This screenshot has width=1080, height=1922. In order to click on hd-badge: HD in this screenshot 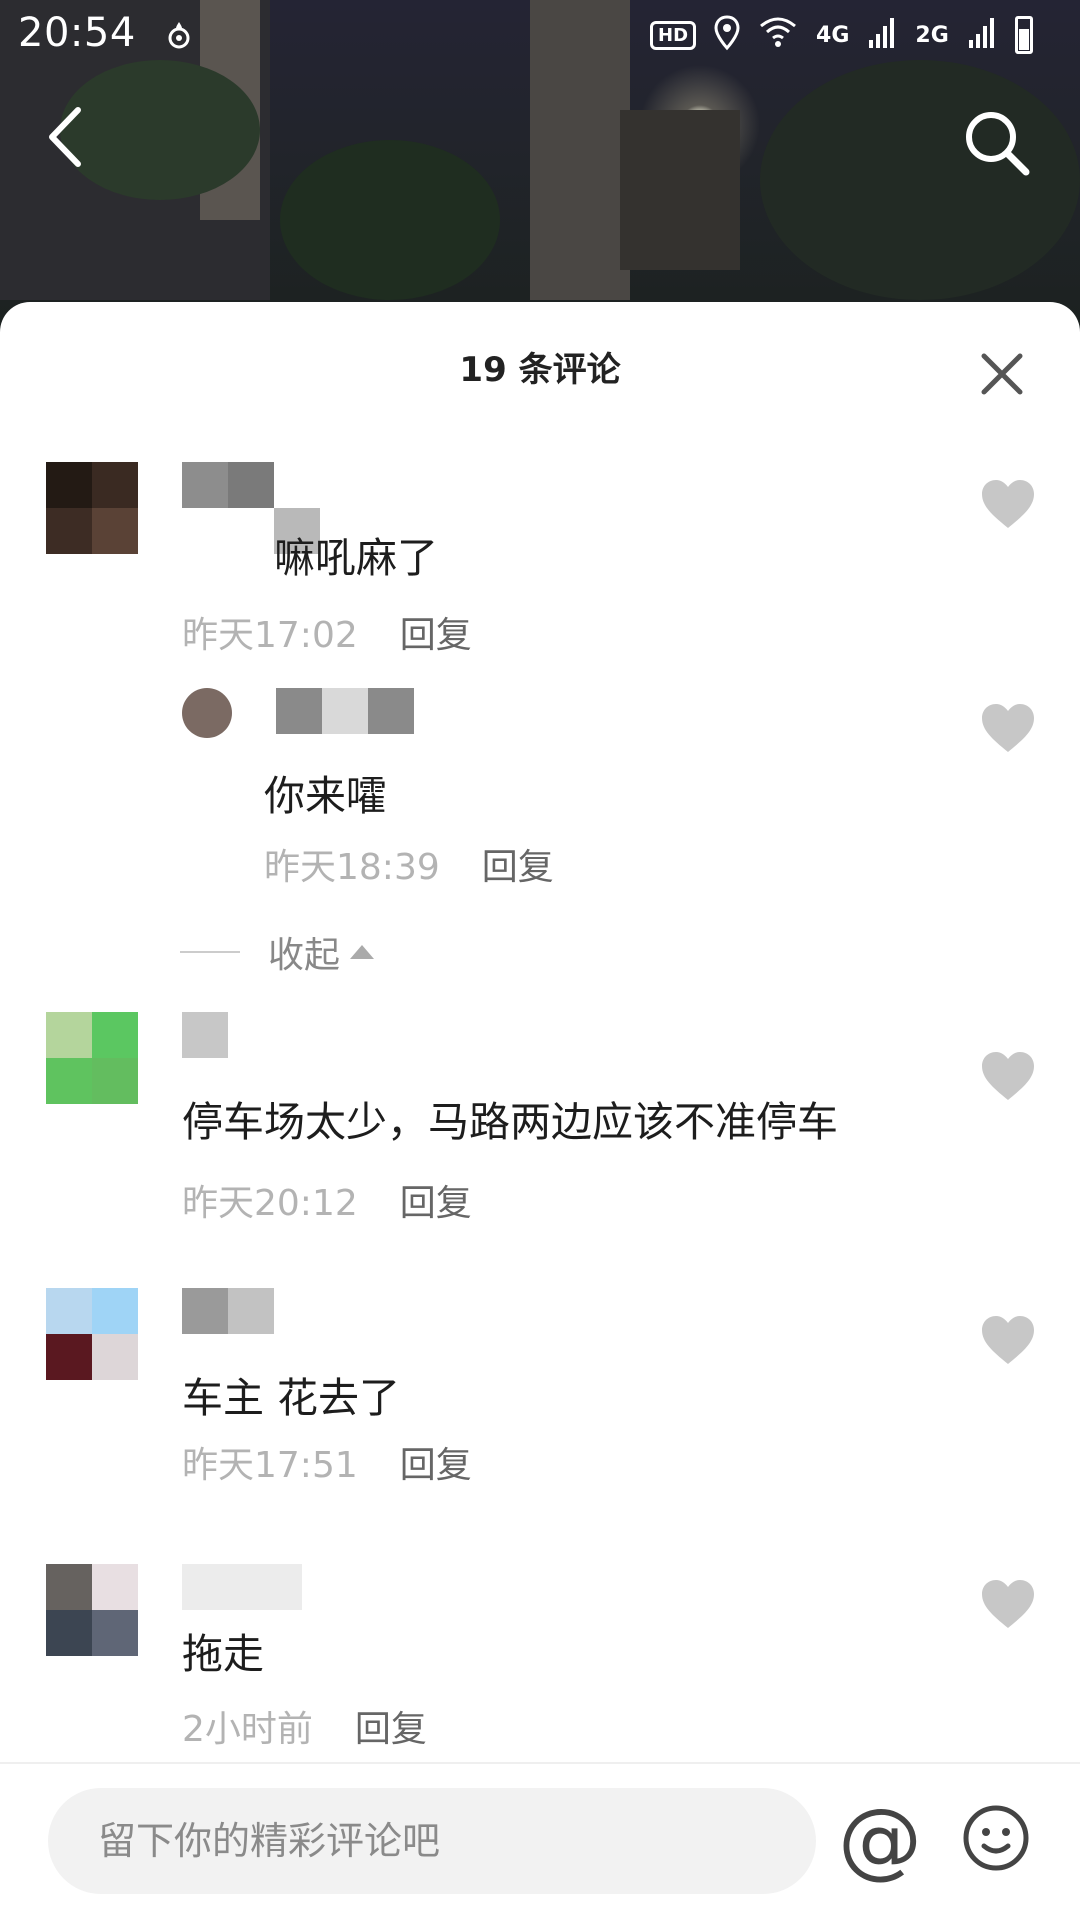, I will do `click(673, 35)`.